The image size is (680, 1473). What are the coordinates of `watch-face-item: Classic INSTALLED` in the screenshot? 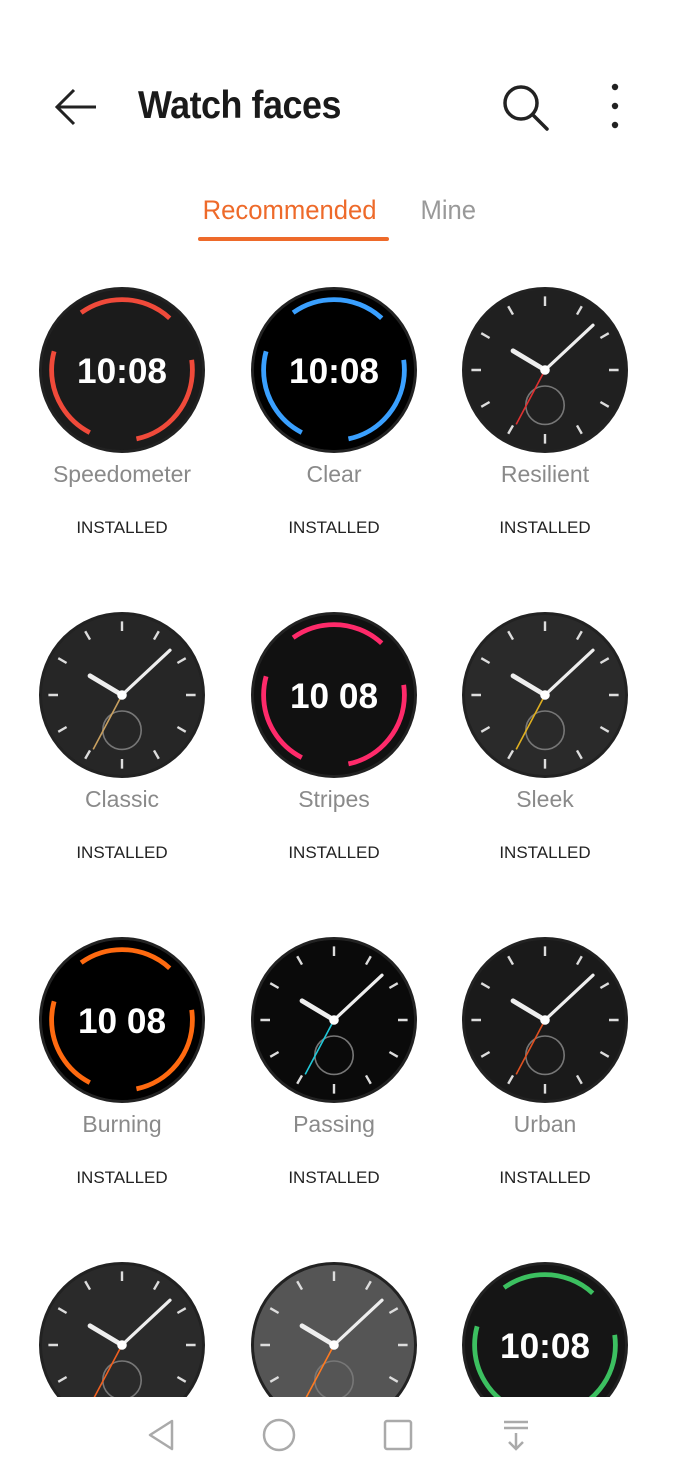 It's located at (122, 742).